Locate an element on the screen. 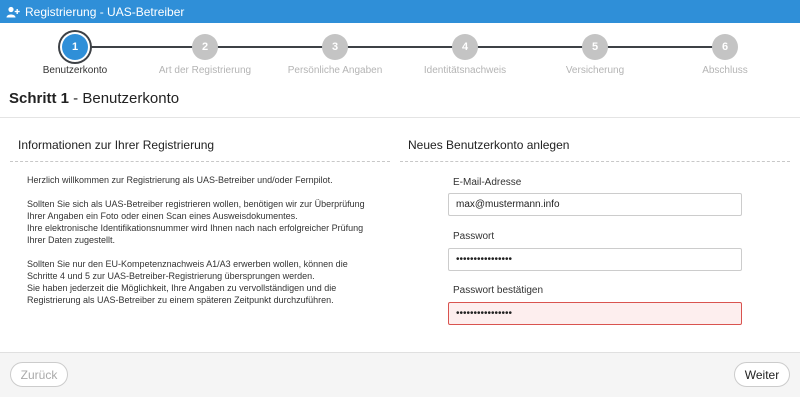 This screenshot has height=397, width=800. password-confirm-field: •••••••••••••••• is located at coordinates (595, 313).